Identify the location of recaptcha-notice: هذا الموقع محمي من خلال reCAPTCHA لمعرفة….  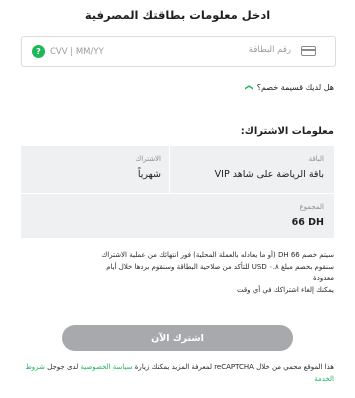
(177, 373).